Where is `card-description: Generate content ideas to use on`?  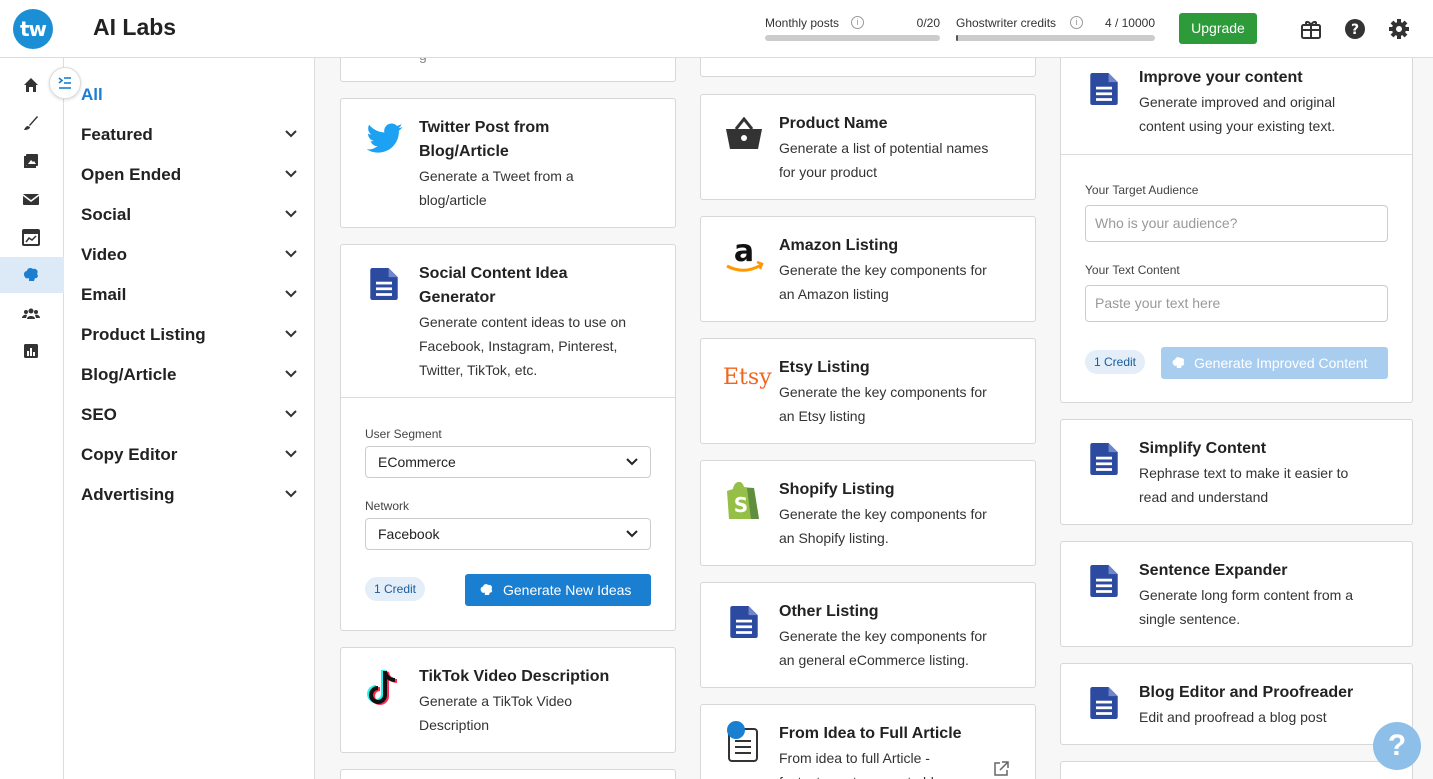 card-description: Generate content ideas to use on is located at coordinates (523, 322).